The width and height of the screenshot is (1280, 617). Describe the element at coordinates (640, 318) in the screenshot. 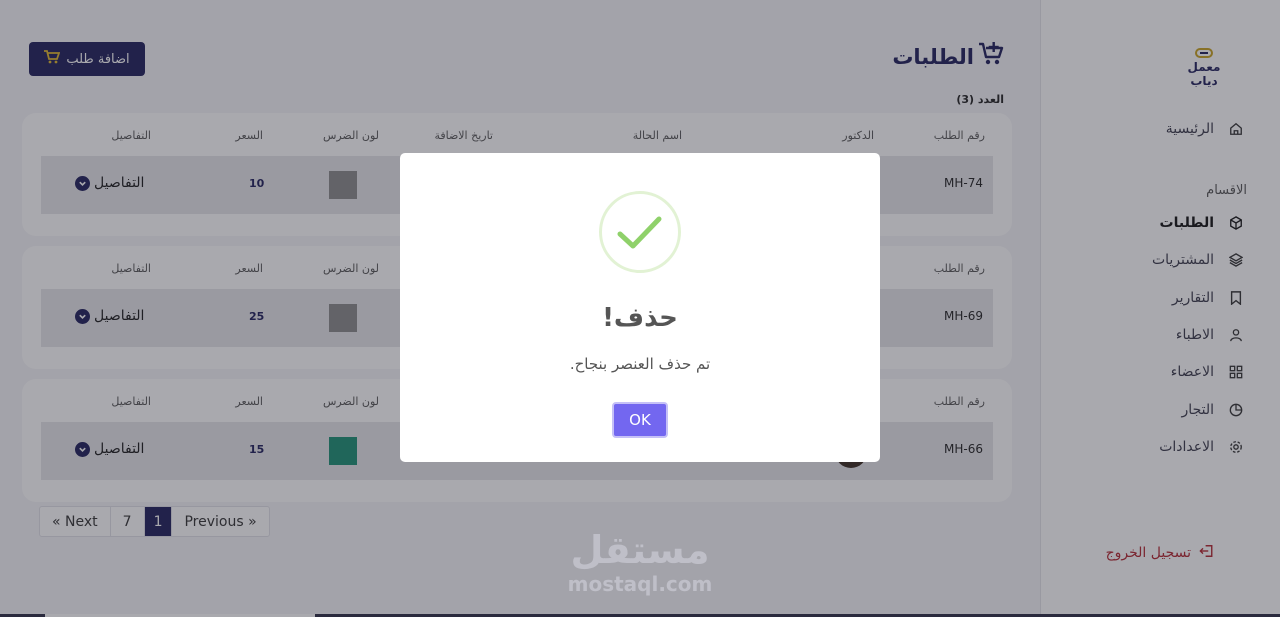

I see `dialog-title: حذف!` at that location.